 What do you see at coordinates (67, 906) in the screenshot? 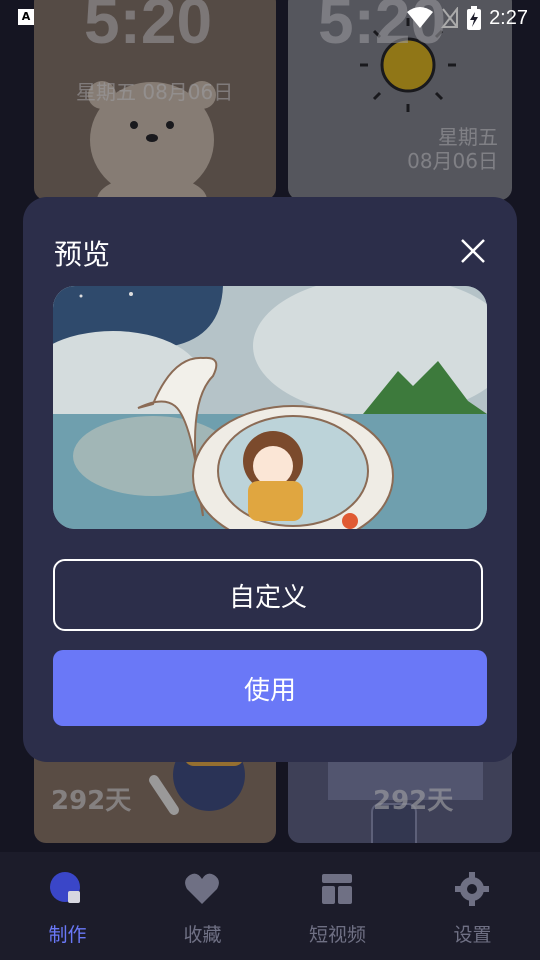
I see `nav-item-make: 制作` at bounding box center [67, 906].